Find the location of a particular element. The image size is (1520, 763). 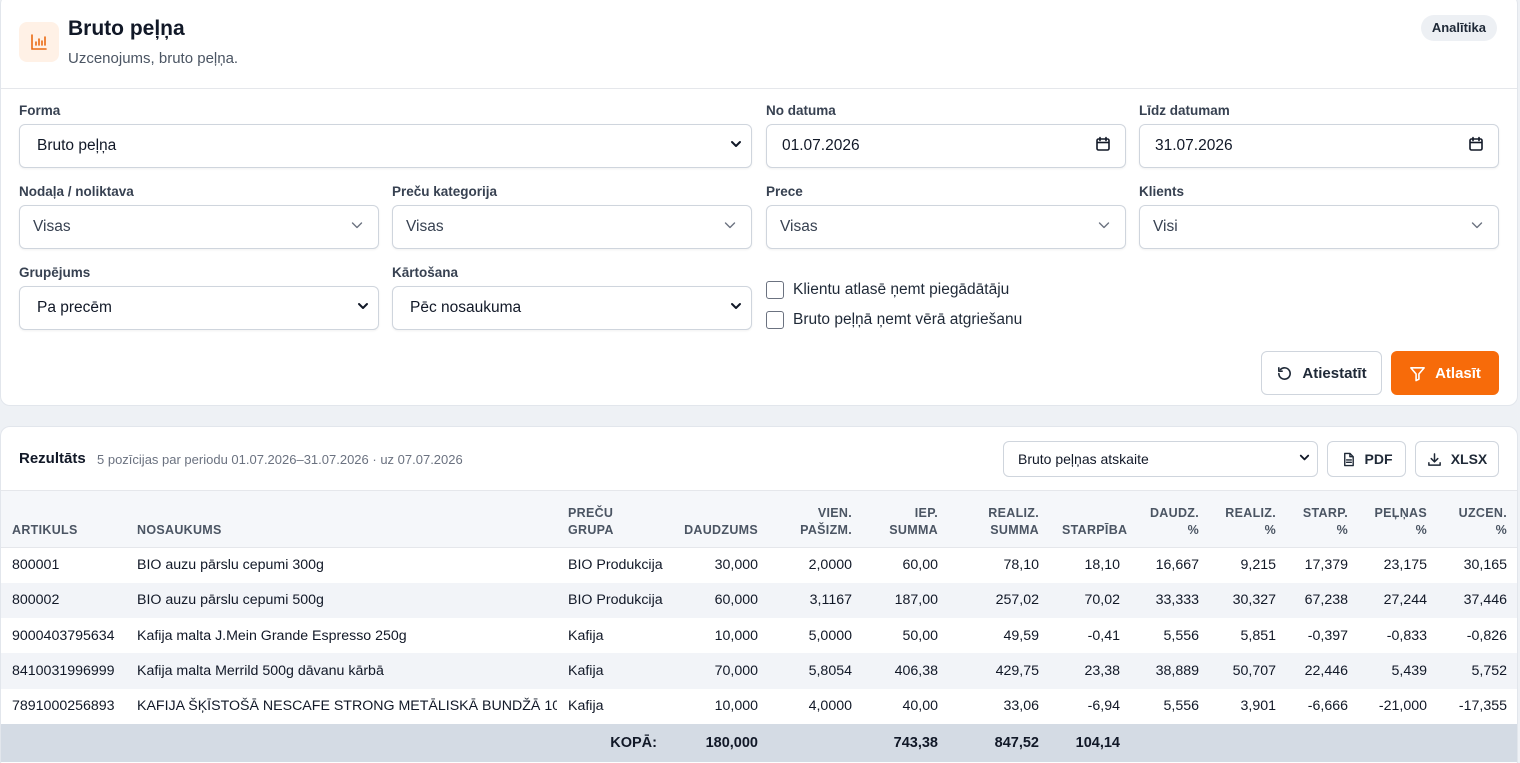

nodala-select: Visas is located at coordinates (199, 227).